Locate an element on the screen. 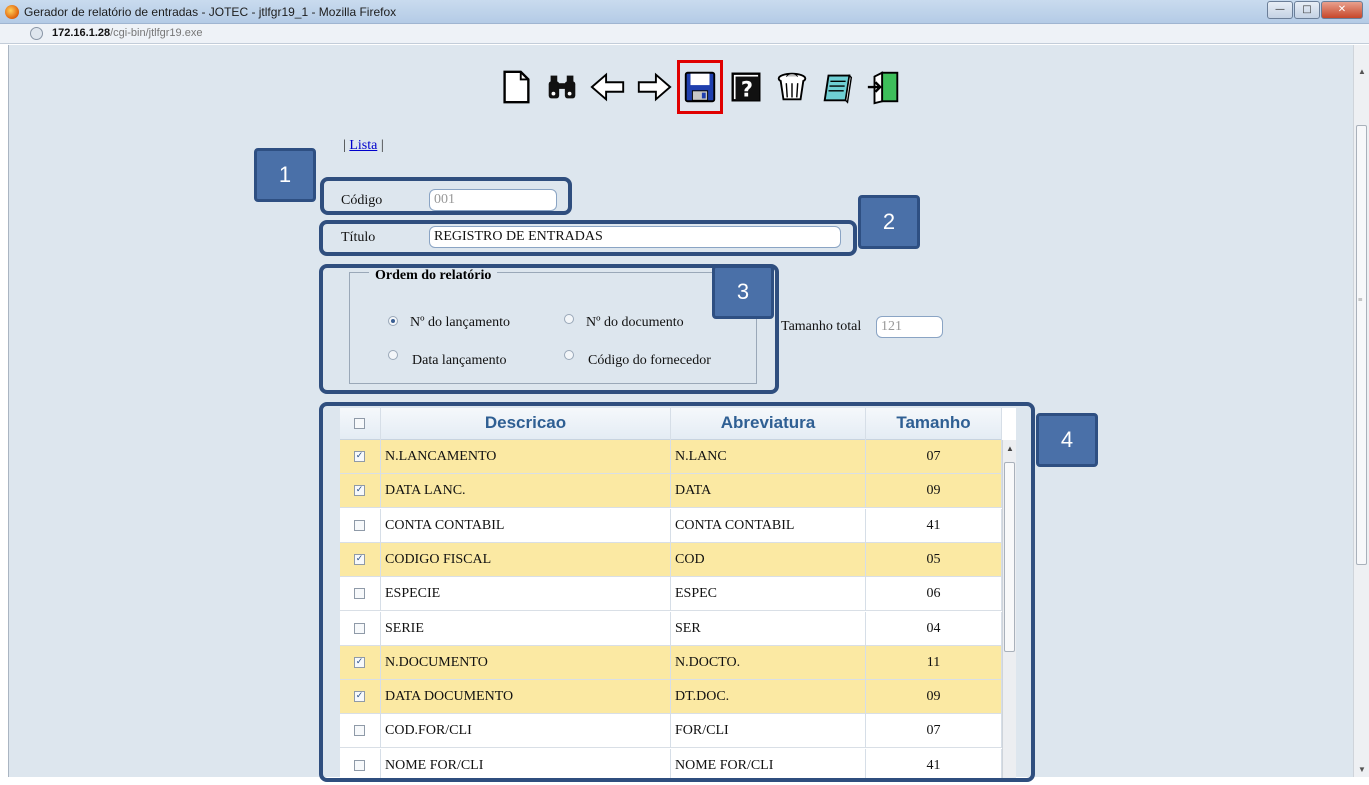  firefox-icon is located at coordinates (12, 12).